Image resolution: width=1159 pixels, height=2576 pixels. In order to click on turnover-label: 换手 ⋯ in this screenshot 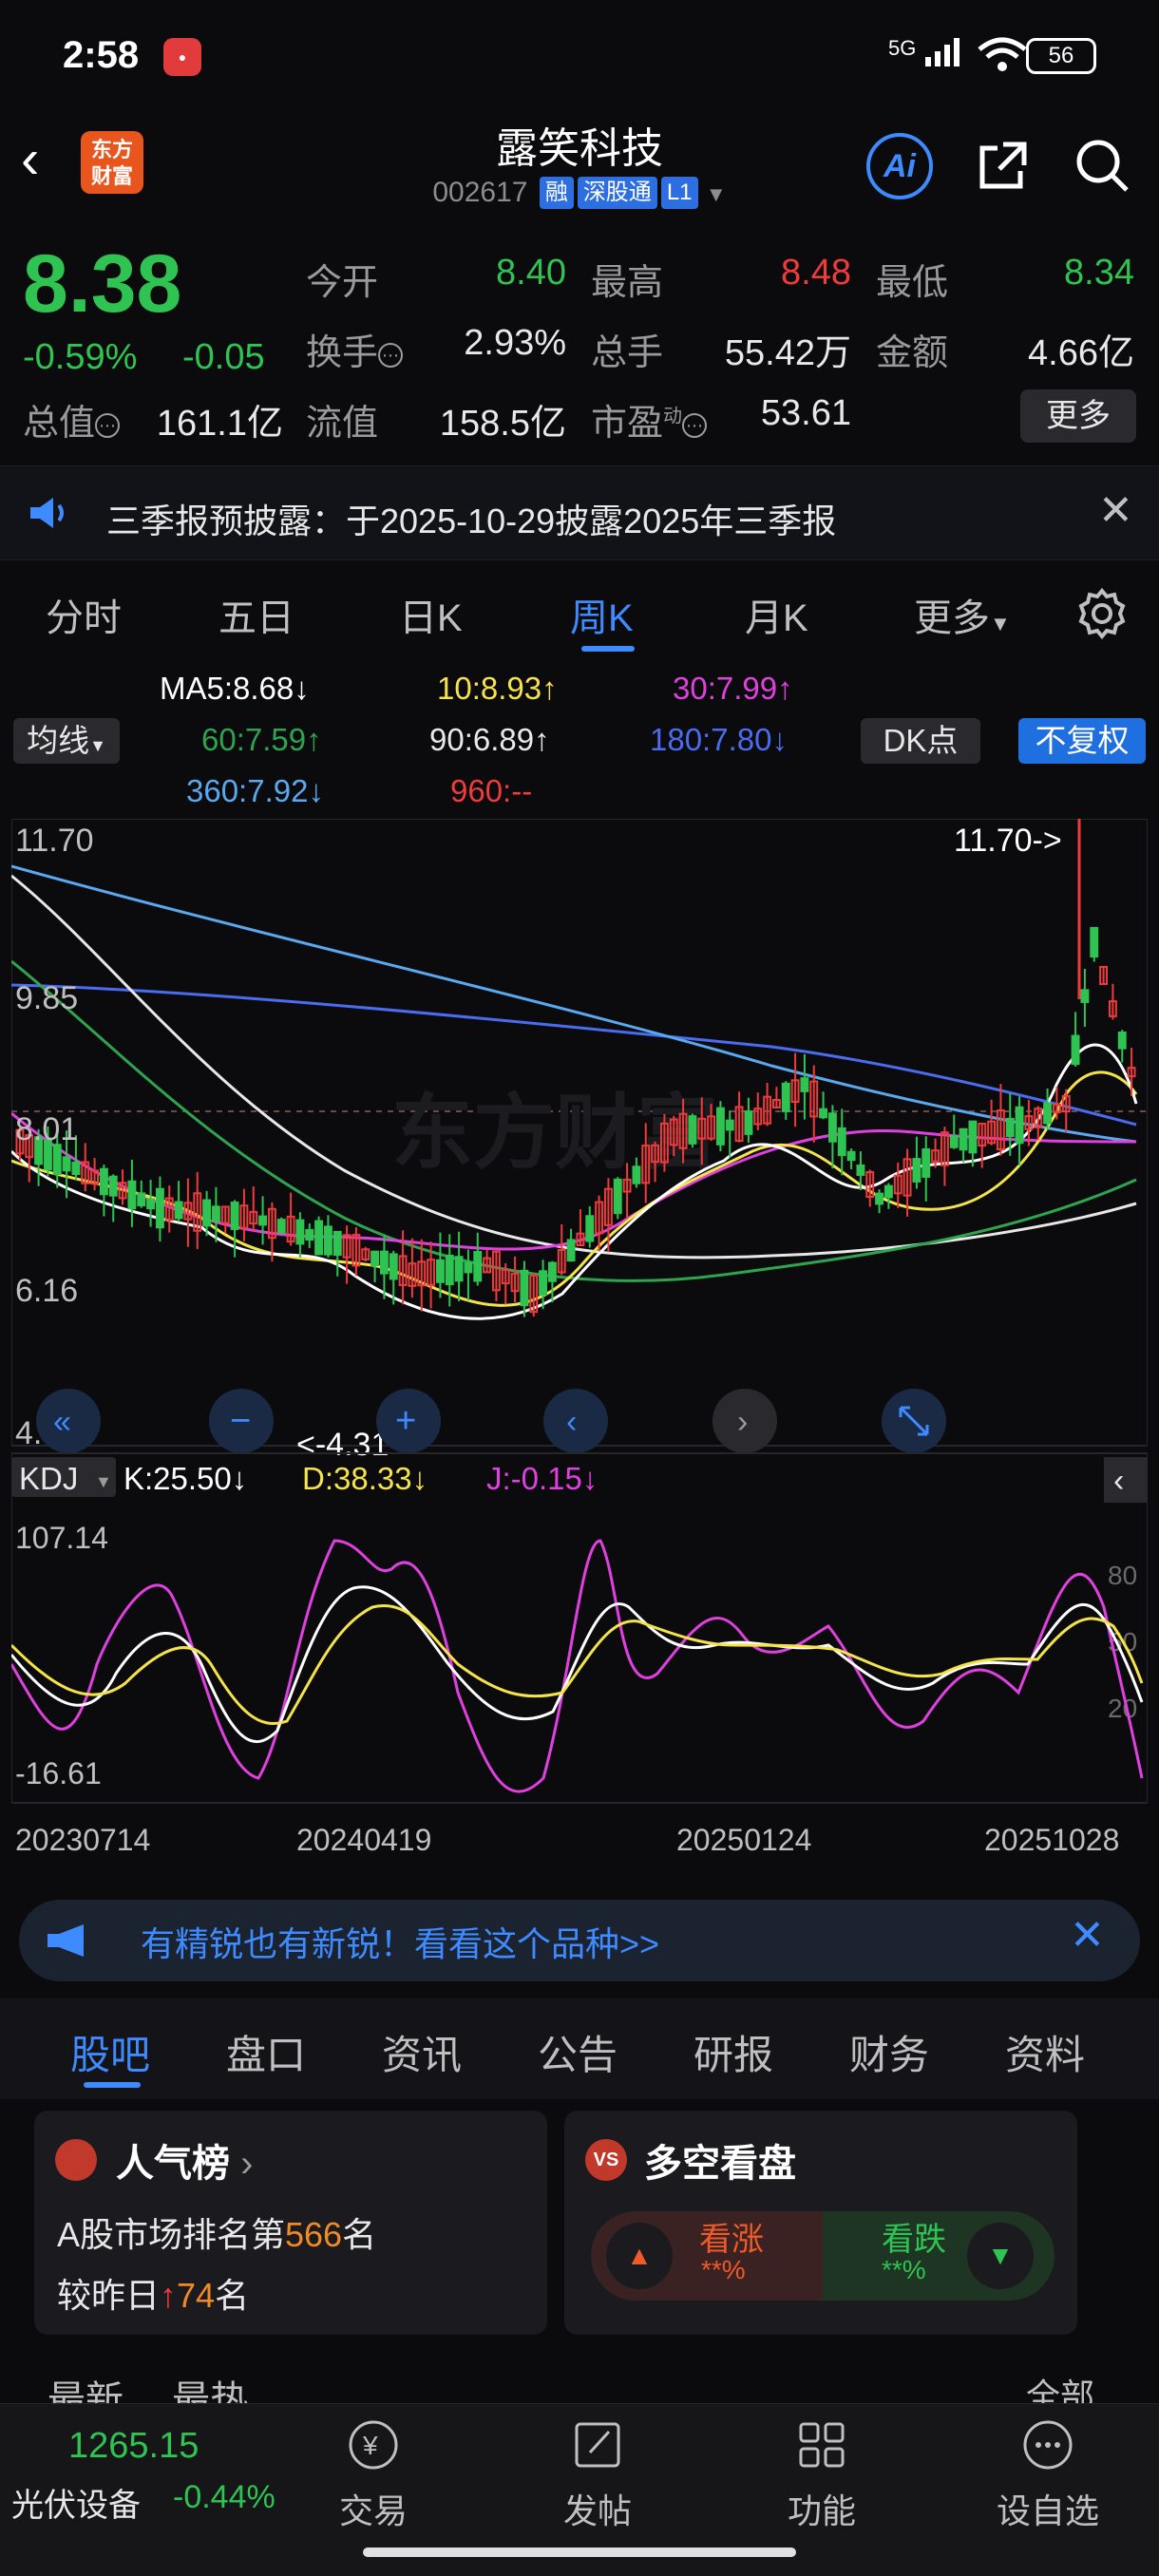, I will do `click(355, 349)`.